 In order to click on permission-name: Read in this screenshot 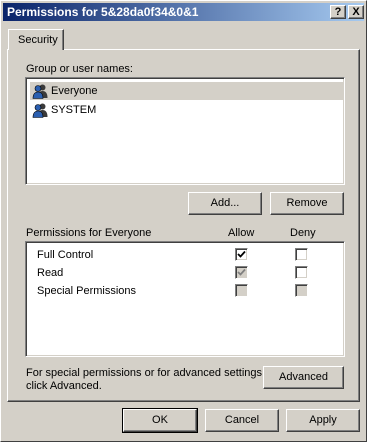, I will do `click(50, 273)`.